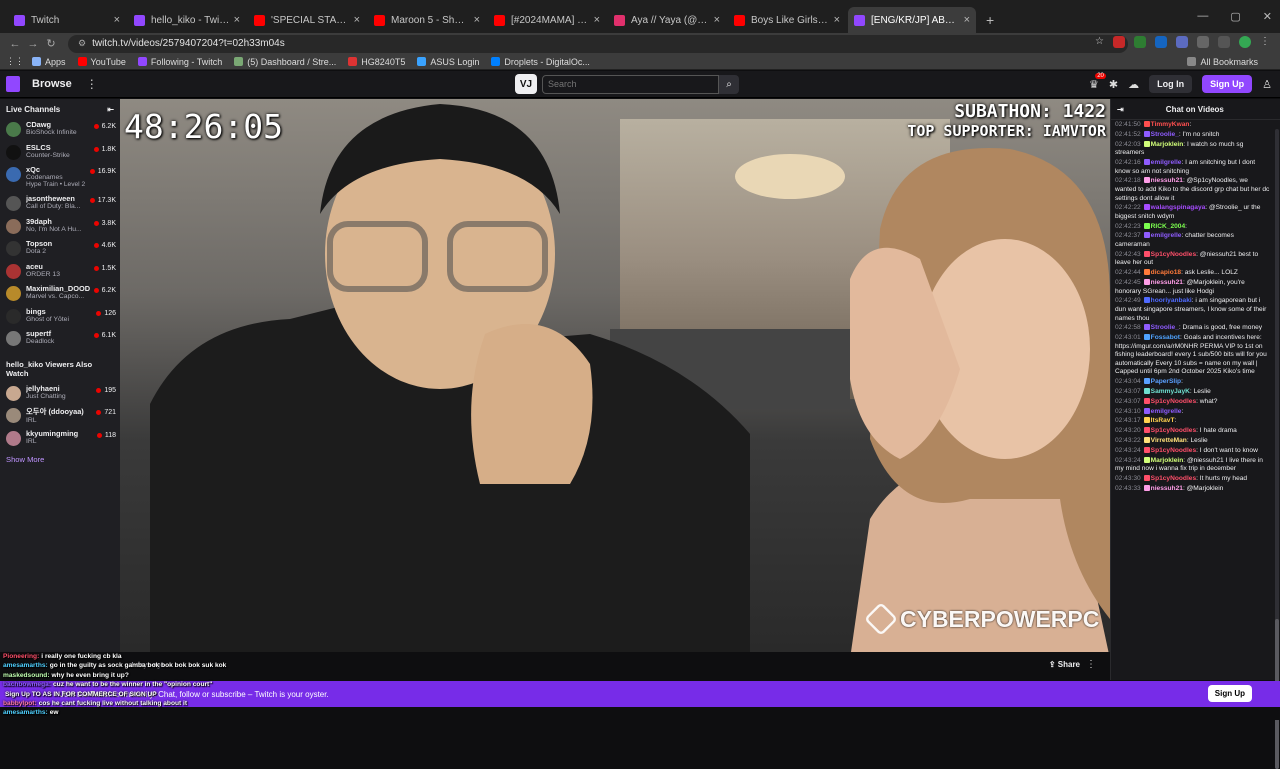 Image resolution: width=1280 pixels, height=769 pixels. I want to click on bookmark-item: Apps, so click(49, 62).